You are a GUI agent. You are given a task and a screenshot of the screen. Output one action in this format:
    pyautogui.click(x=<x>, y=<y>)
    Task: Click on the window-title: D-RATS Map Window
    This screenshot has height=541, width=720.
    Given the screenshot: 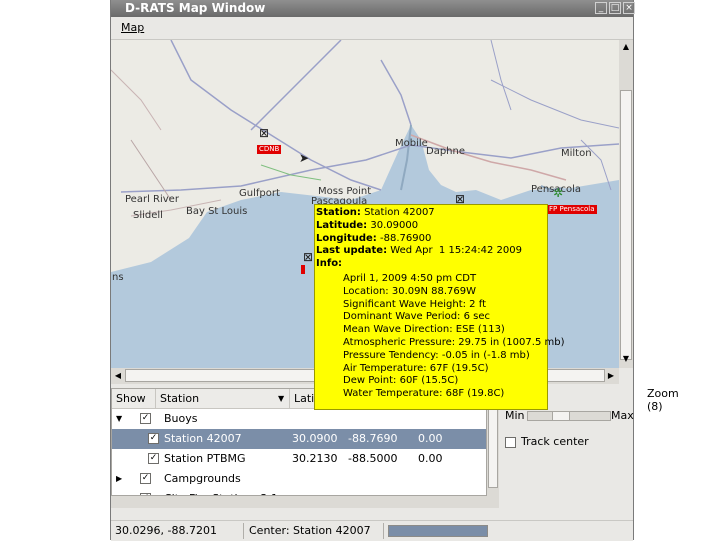 What is the action you would take?
    pyautogui.click(x=195, y=8)
    